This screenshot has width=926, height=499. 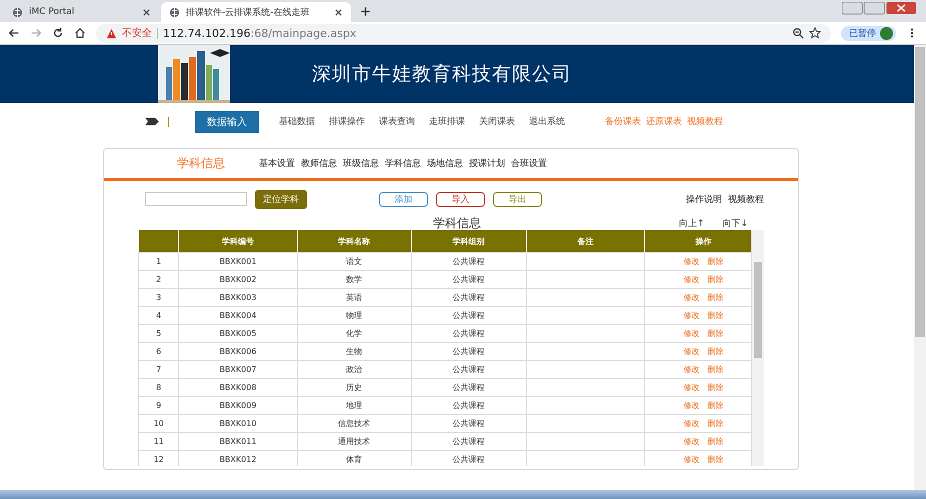 What do you see at coordinates (442, 74) in the screenshot?
I see `company-title: 深圳市牛娃教育科技有限公司` at bounding box center [442, 74].